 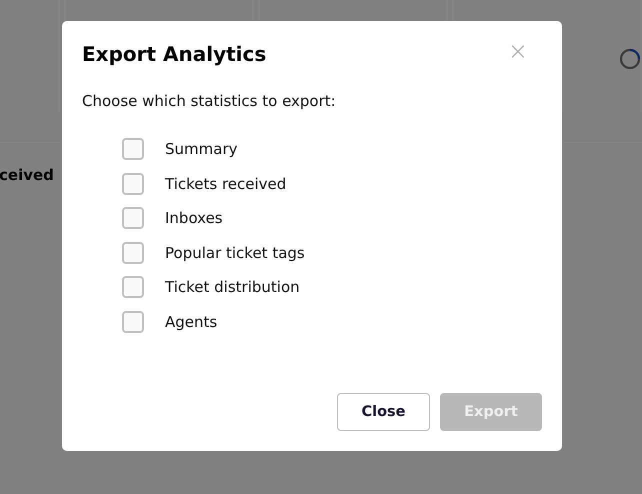 I want to click on section-heading: ceived, so click(x=27, y=175).